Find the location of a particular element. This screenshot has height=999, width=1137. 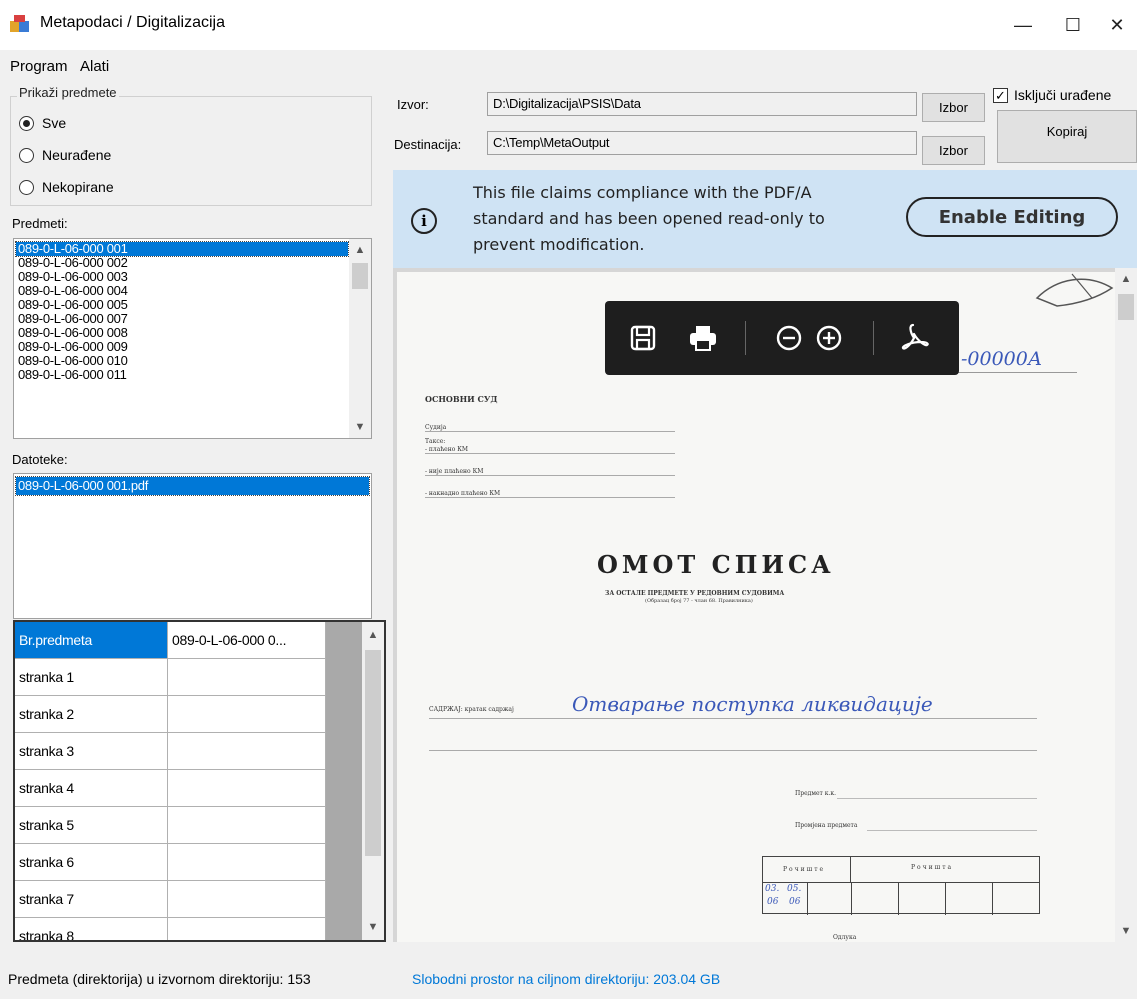

toolbar-separator is located at coordinates (873, 338).